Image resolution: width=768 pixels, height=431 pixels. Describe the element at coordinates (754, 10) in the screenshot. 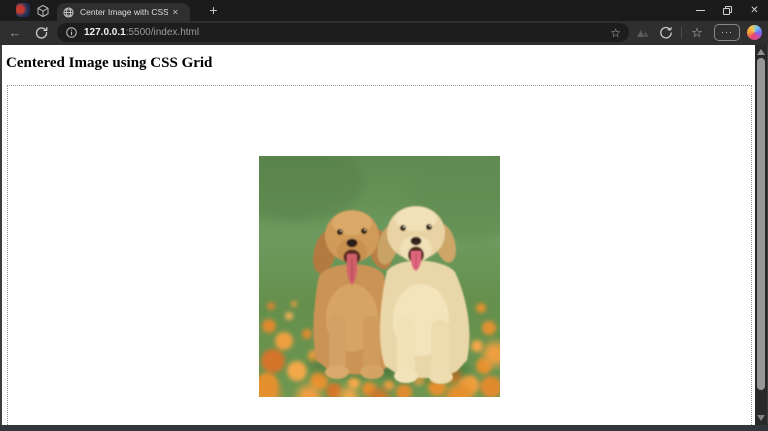

I see `close-button: ✕` at that location.